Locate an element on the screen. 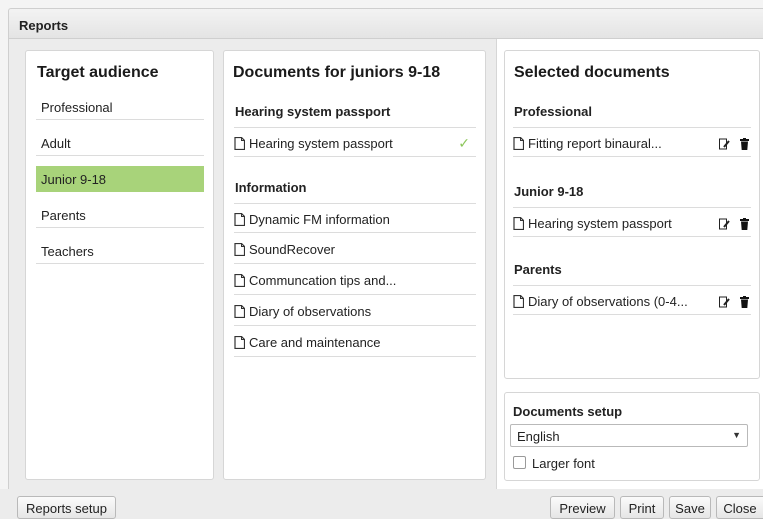  language-value: English is located at coordinates (538, 436).